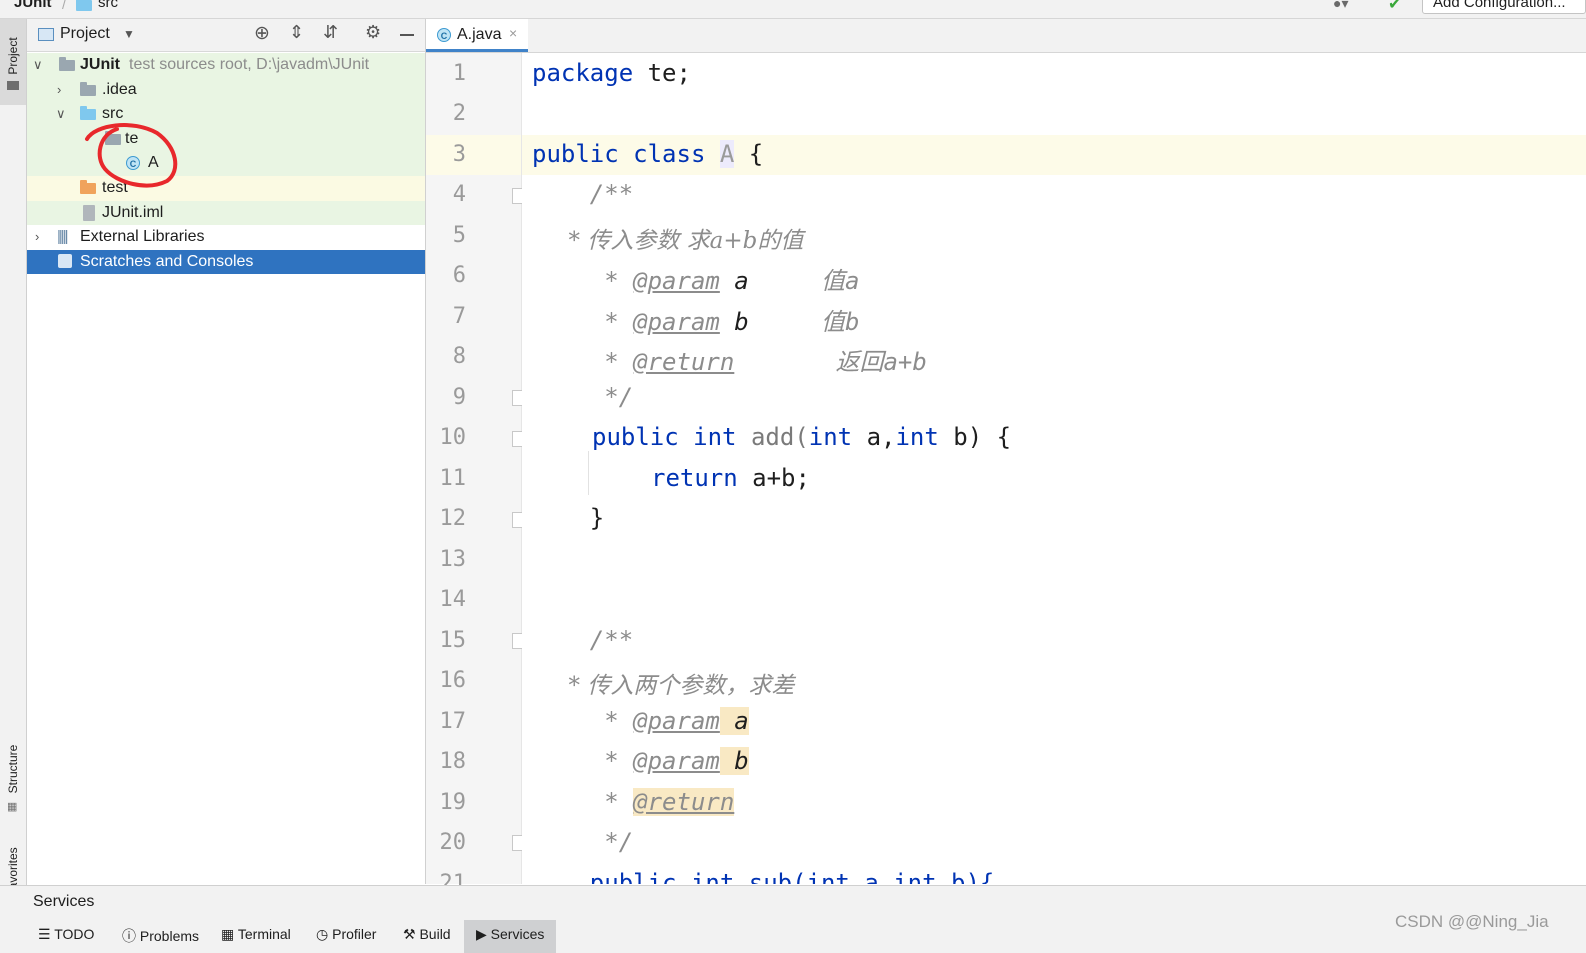 Image resolution: width=1586 pixels, height=953 pixels. What do you see at coordinates (167, 261) in the screenshot?
I see `tree-label: Scratches and Consoles` at bounding box center [167, 261].